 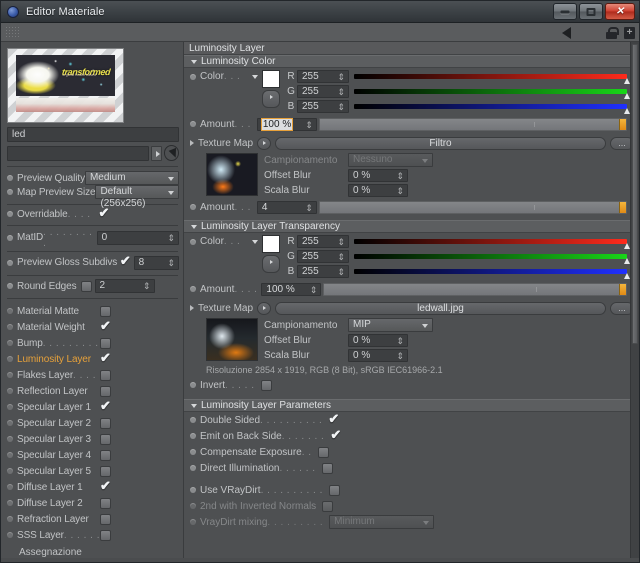 What do you see at coordinates (93, 311) in the screenshot?
I see `sidebar-item-material-matte: Material Matte` at bounding box center [93, 311].